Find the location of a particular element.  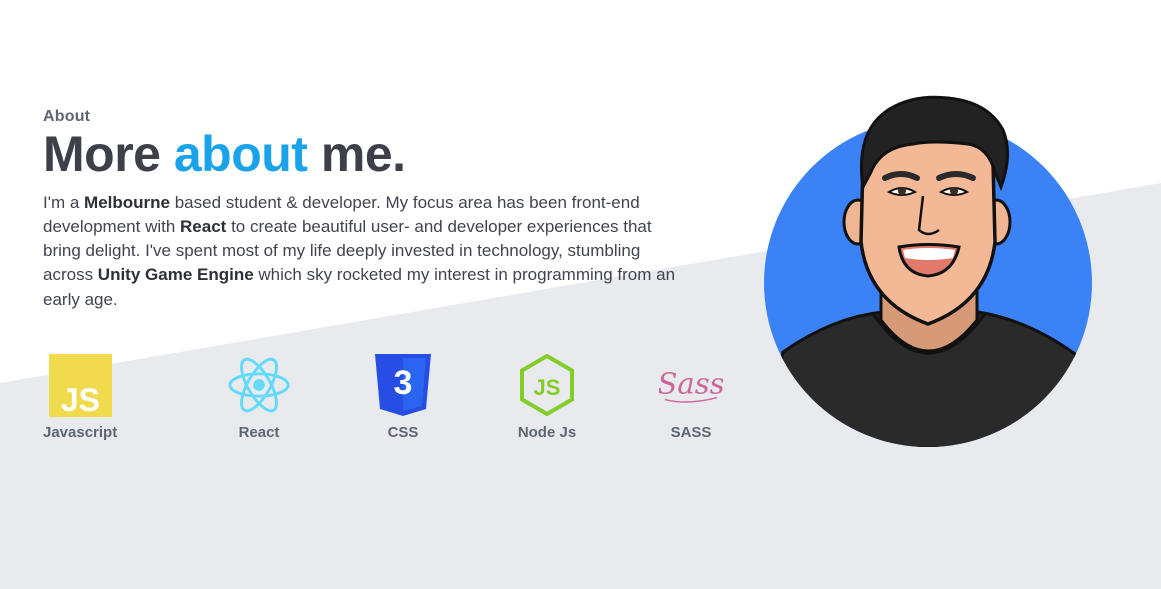

svg-text: Sass is located at coordinates (691, 384).